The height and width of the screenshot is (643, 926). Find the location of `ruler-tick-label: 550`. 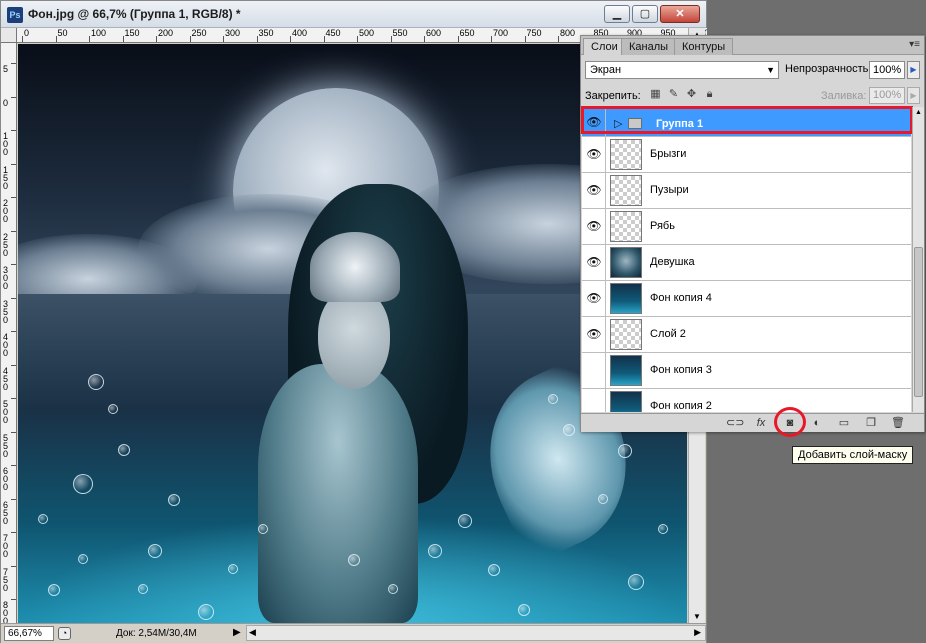

ruler-tick-label: 550 is located at coordinates (400, 33).